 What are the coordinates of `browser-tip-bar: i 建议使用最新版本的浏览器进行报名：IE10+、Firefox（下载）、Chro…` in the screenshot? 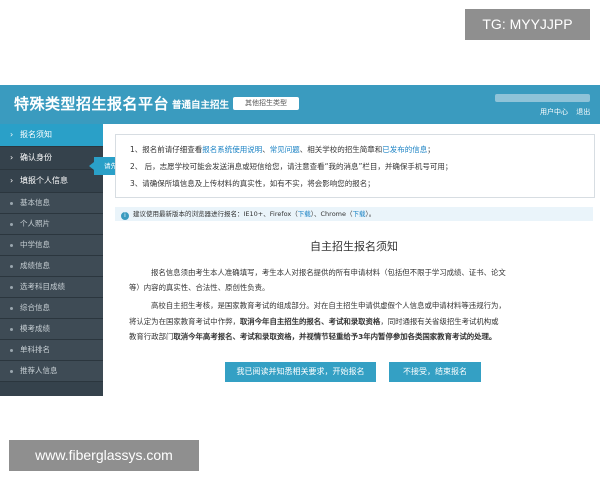 It's located at (354, 214).